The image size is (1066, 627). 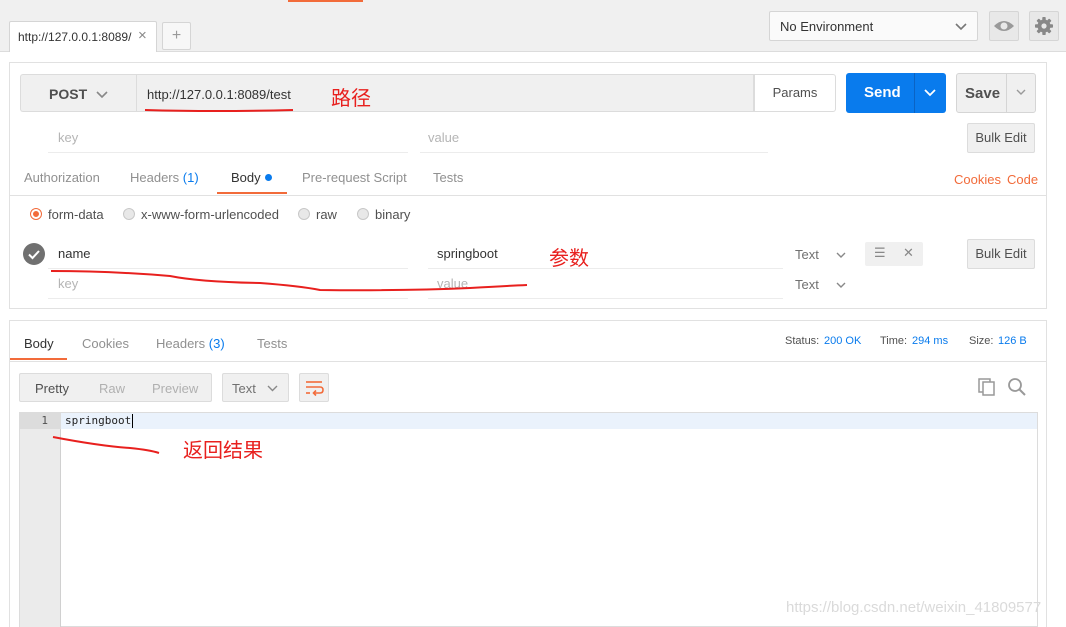 I want to click on annotation-path: 路径, so click(x=351, y=98).